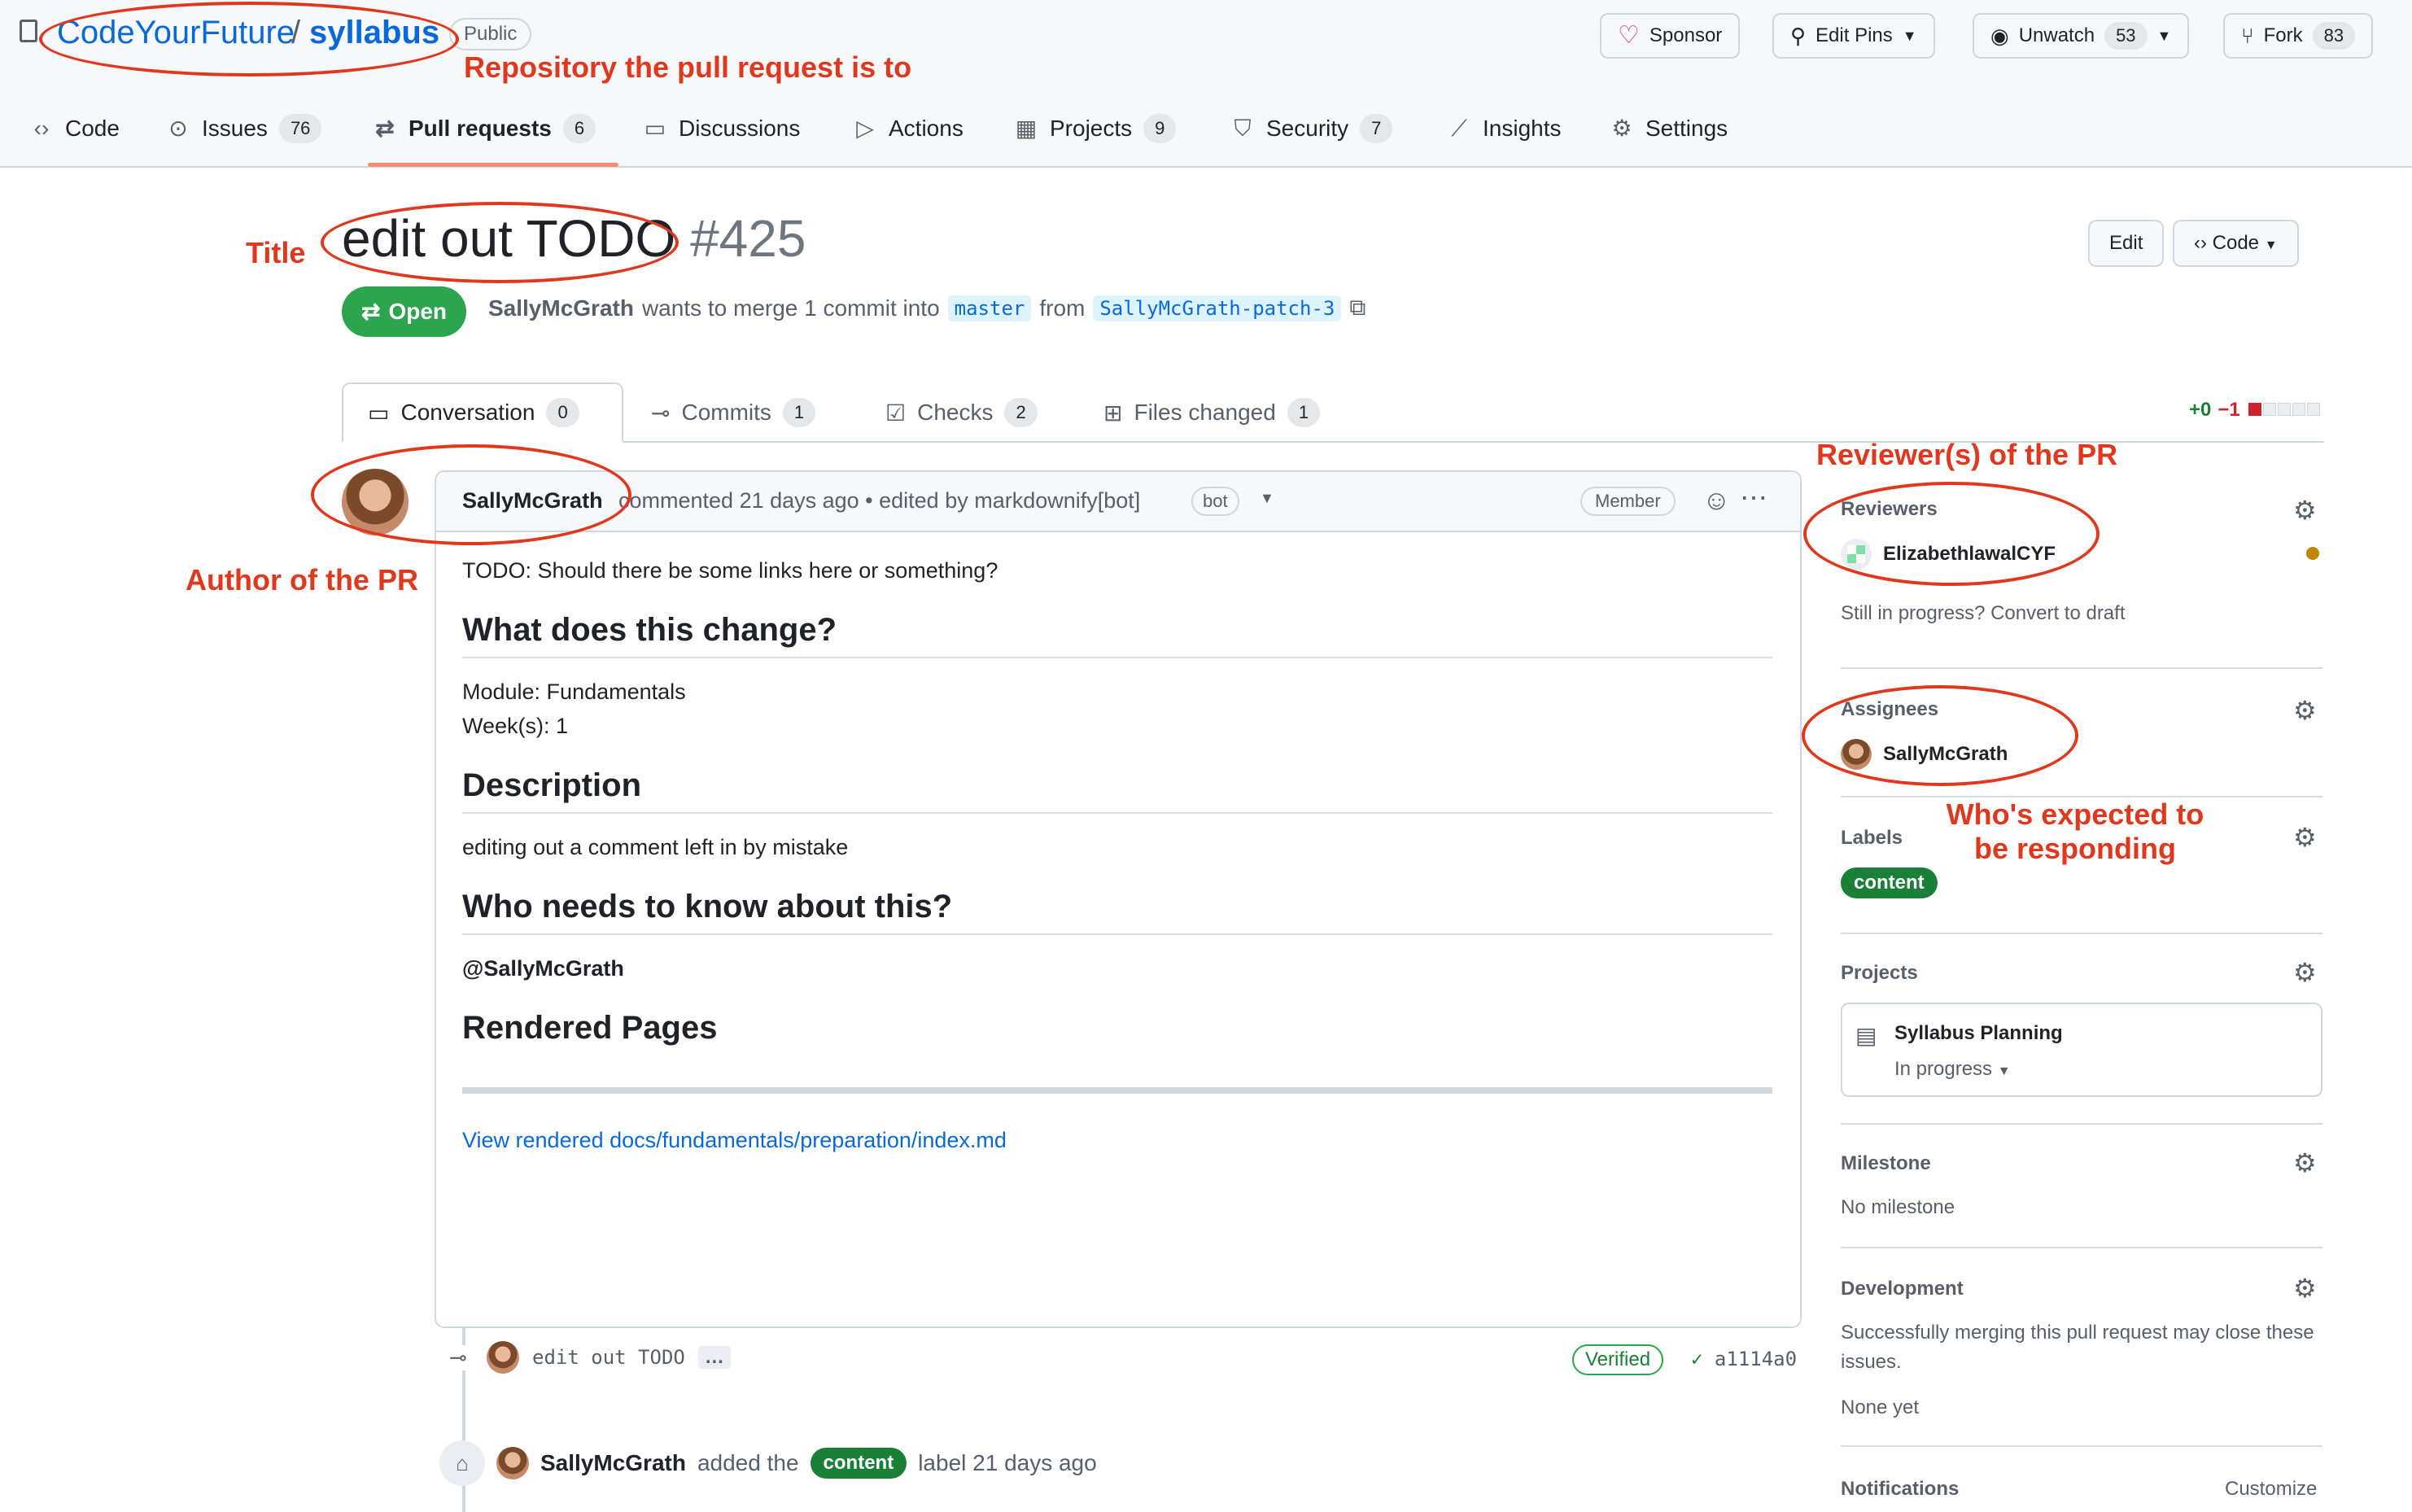 The image size is (2412, 1512). I want to click on edit-pins-label: Edit Pins, so click(1855, 35).